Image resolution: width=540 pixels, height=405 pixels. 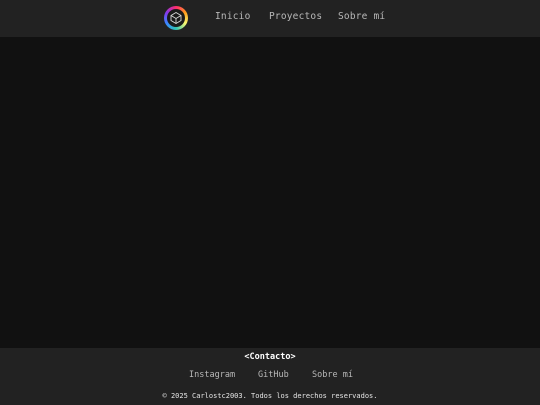 I want to click on footer-title: <Contacto>, so click(x=270, y=357).